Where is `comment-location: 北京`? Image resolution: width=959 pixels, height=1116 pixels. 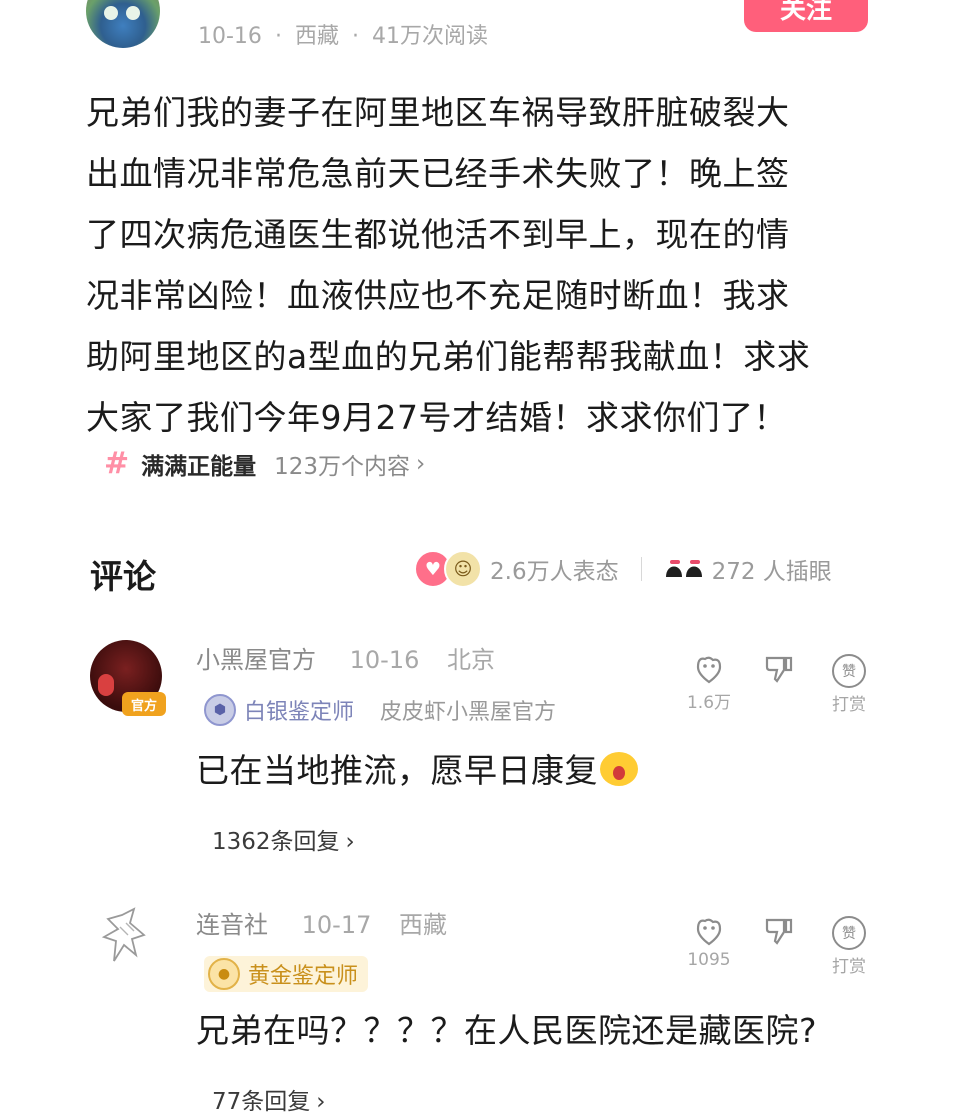
comment-location: 北京 is located at coordinates (471, 660).